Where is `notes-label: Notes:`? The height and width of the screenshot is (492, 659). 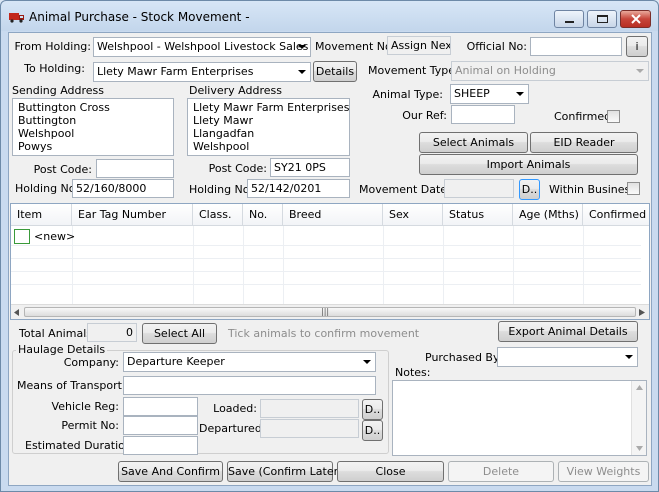
notes-label: Notes: is located at coordinates (413, 372).